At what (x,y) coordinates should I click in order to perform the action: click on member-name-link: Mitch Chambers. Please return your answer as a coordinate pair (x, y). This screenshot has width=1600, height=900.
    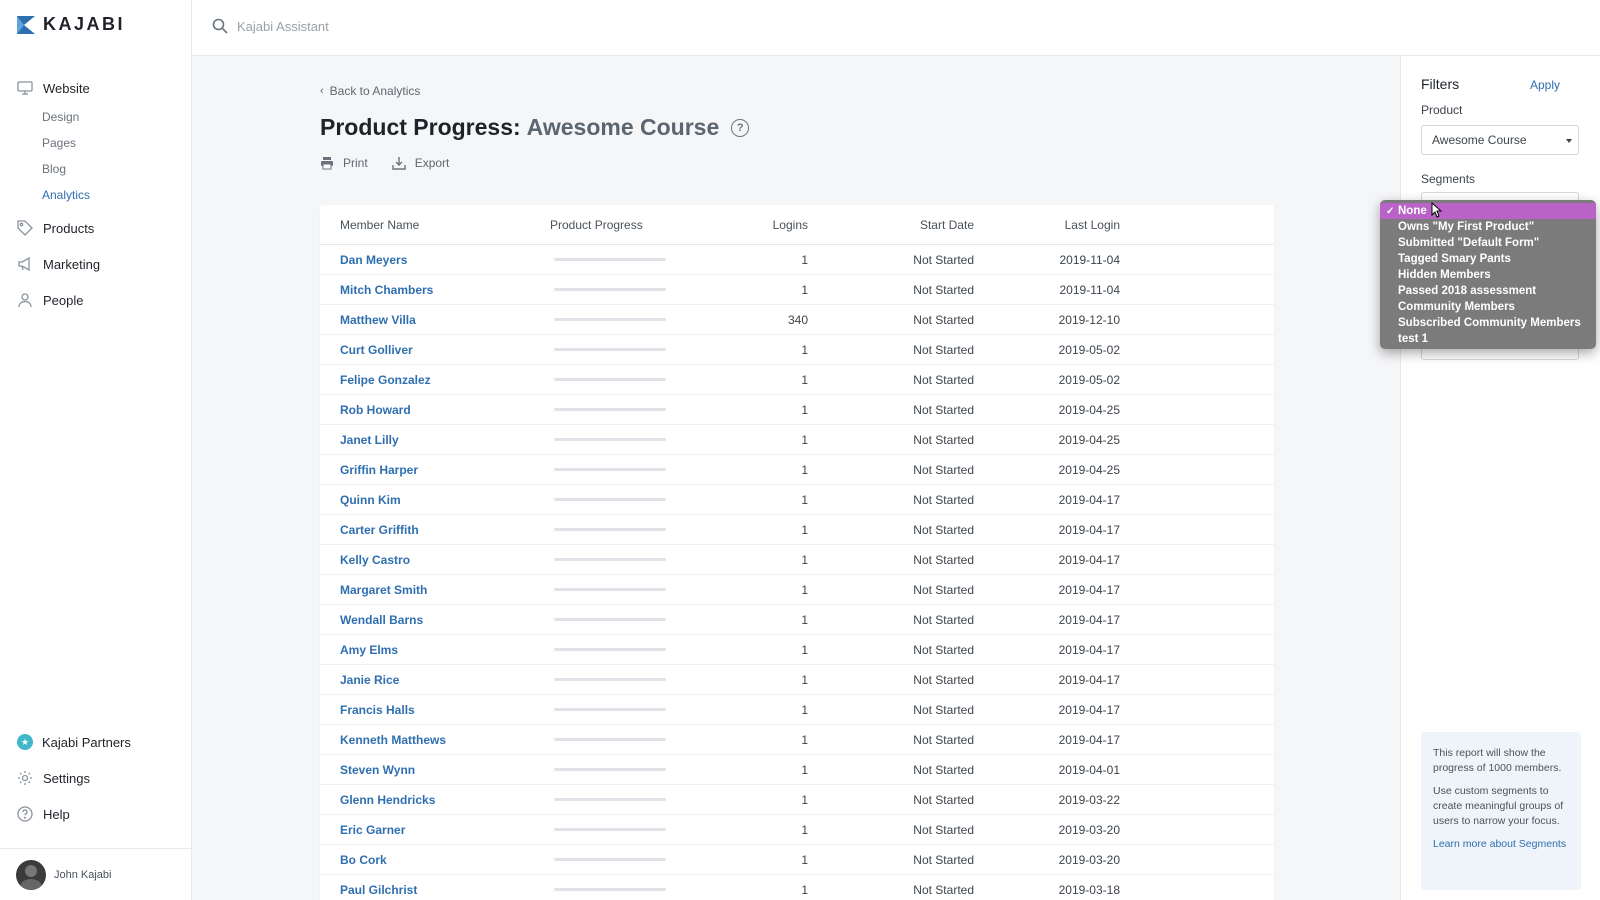
    Looking at the image, I should click on (430, 290).